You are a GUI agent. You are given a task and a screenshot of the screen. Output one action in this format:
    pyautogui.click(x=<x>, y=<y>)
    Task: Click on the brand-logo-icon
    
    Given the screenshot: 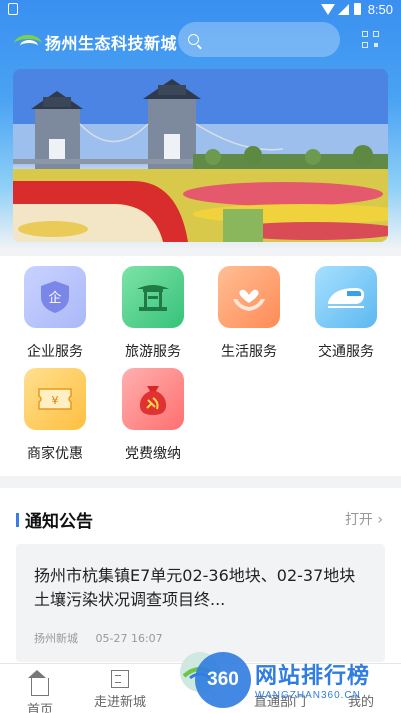 What is the action you would take?
    pyautogui.click(x=28, y=42)
    